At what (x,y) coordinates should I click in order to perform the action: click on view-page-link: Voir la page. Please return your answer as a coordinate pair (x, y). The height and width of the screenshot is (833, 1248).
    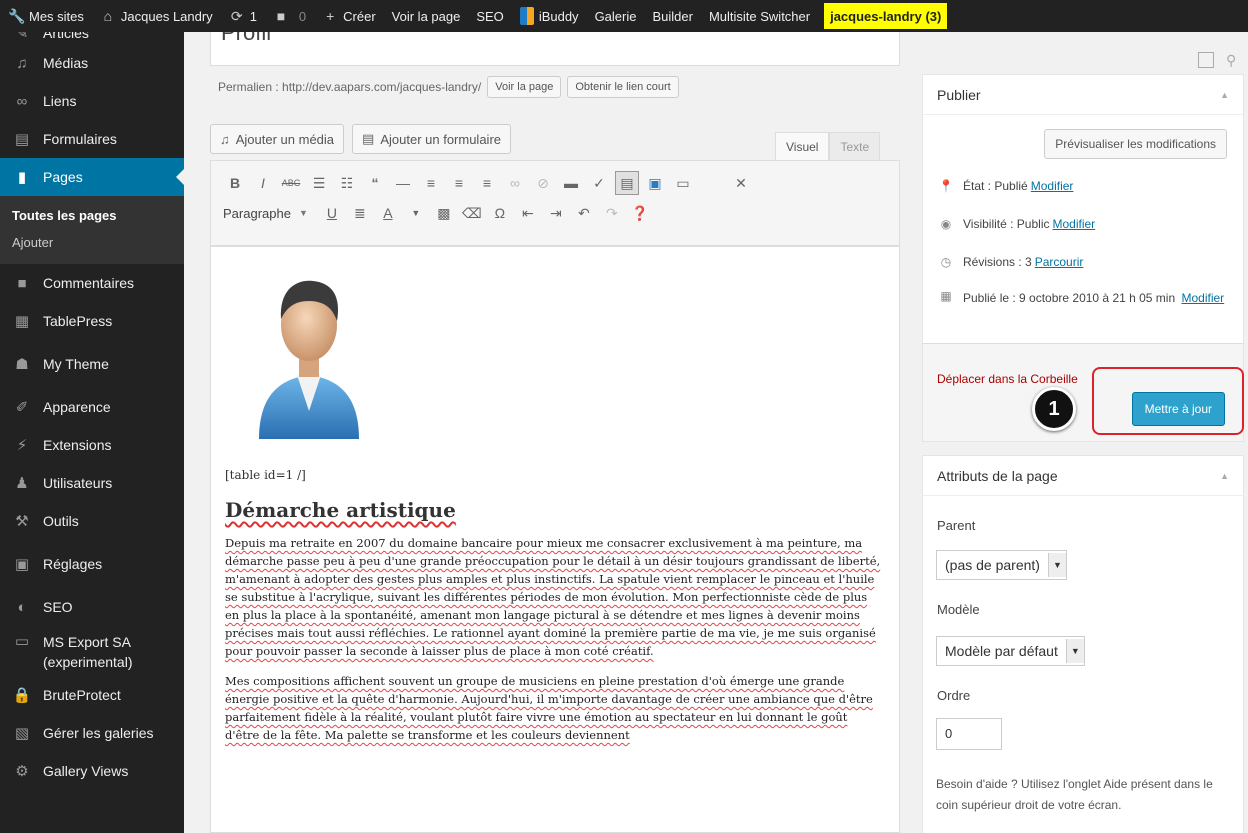
    Looking at the image, I should click on (426, 16).